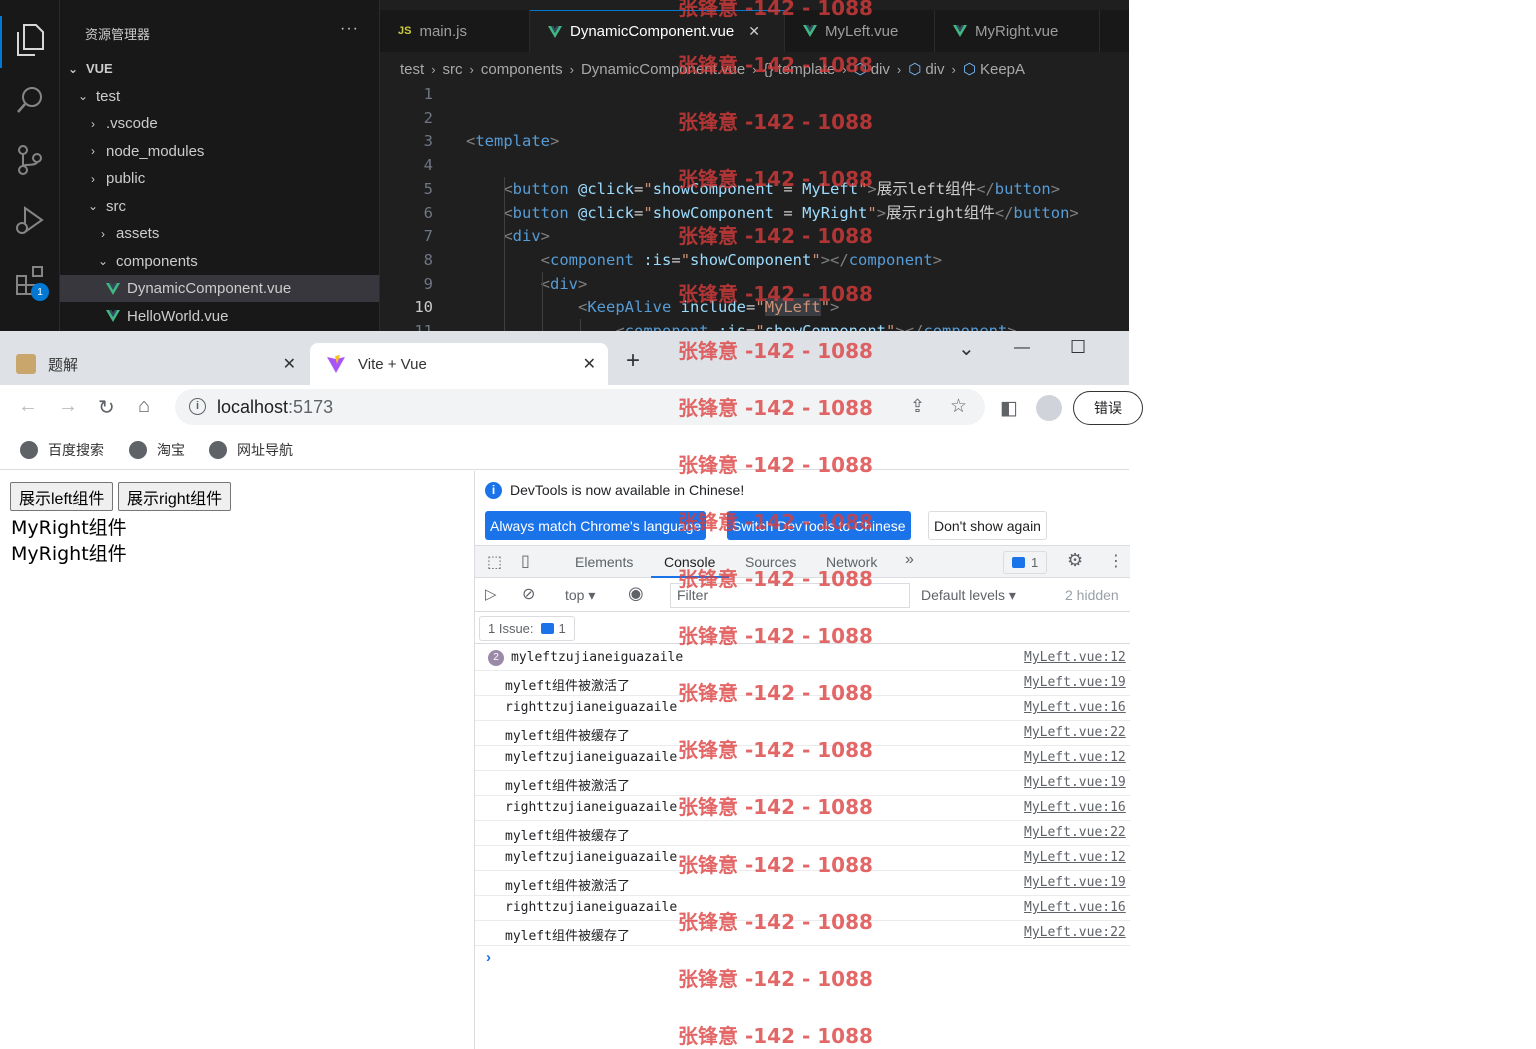  What do you see at coordinates (1, 42) in the screenshot?
I see `activity-active-indicator` at bounding box center [1, 42].